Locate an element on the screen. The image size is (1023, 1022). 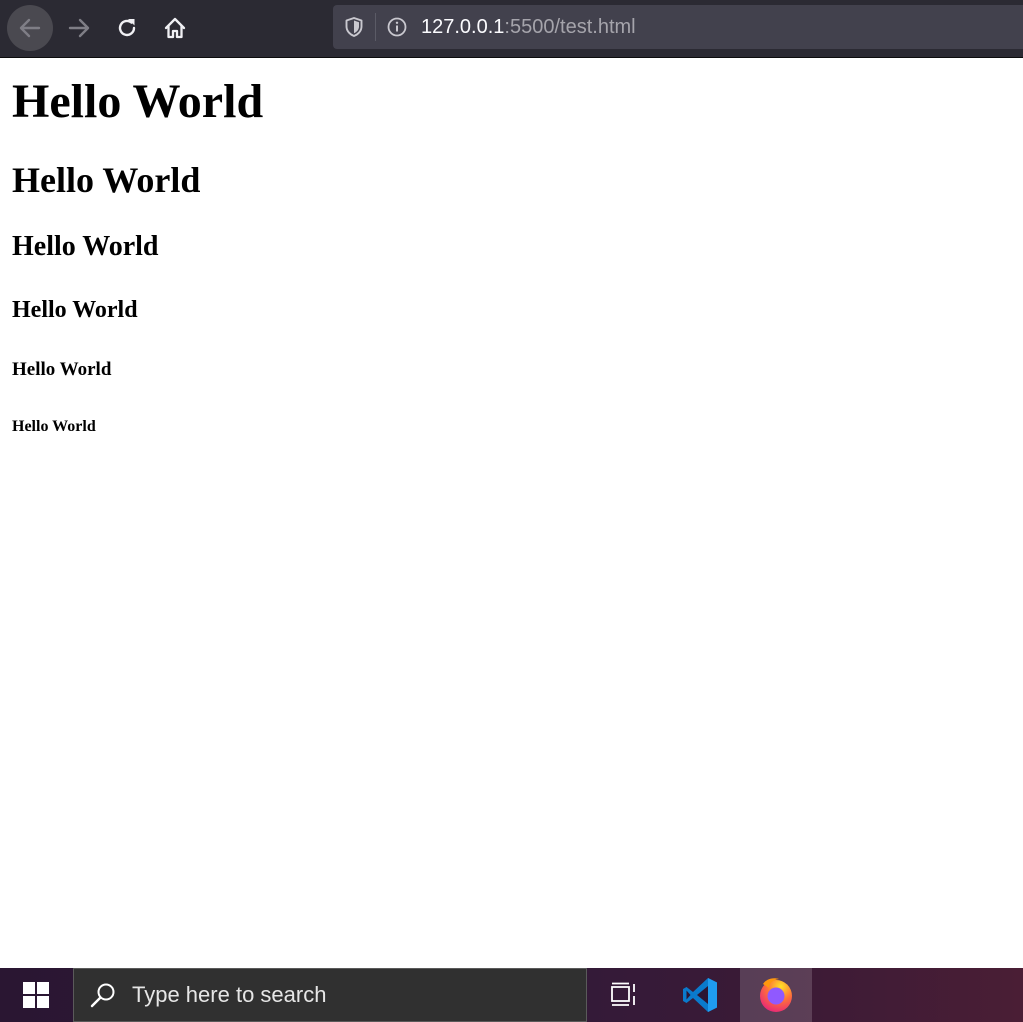
url-bar: 127.0.0.1:5500/test.html is located at coordinates (678, 27).